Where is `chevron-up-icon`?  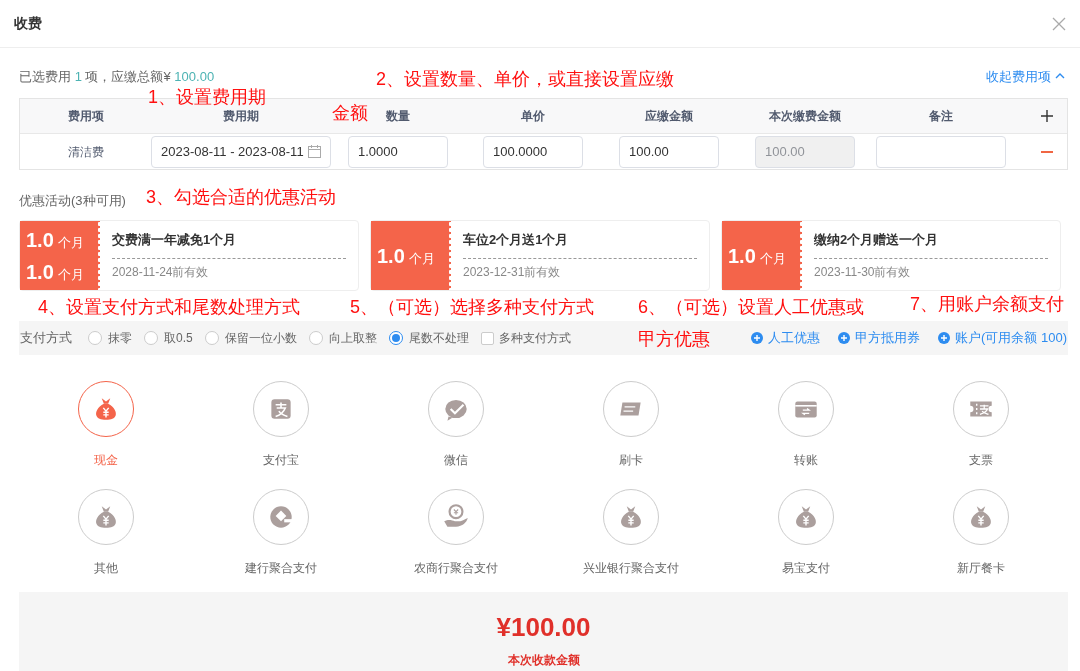
chevron-up-icon is located at coordinates (1060, 76).